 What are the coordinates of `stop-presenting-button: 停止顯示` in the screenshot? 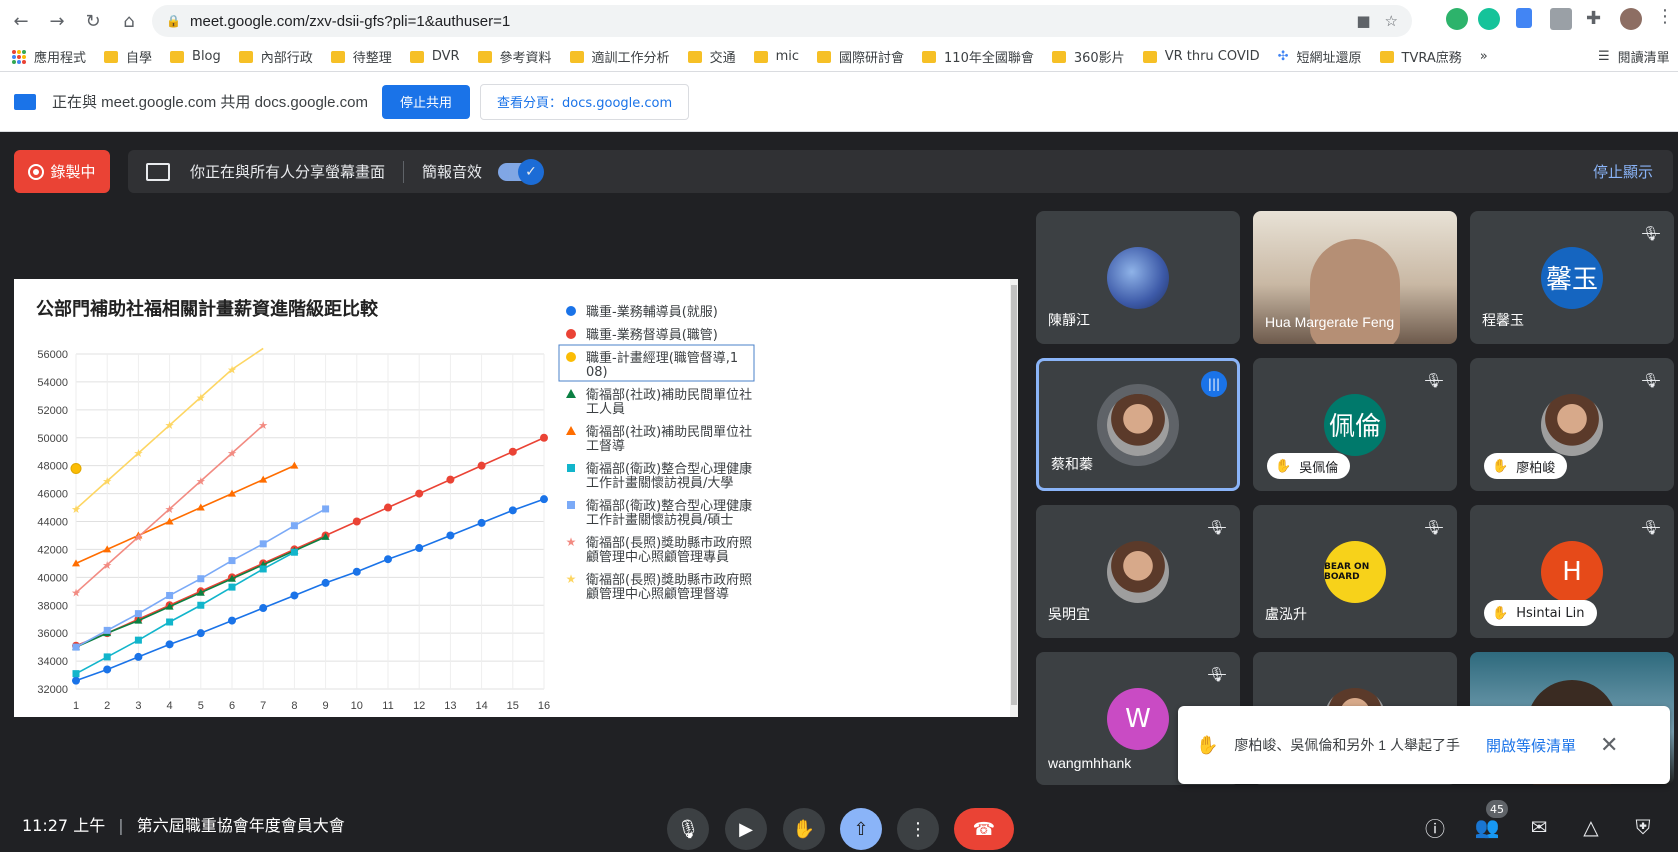 It's located at (1623, 171).